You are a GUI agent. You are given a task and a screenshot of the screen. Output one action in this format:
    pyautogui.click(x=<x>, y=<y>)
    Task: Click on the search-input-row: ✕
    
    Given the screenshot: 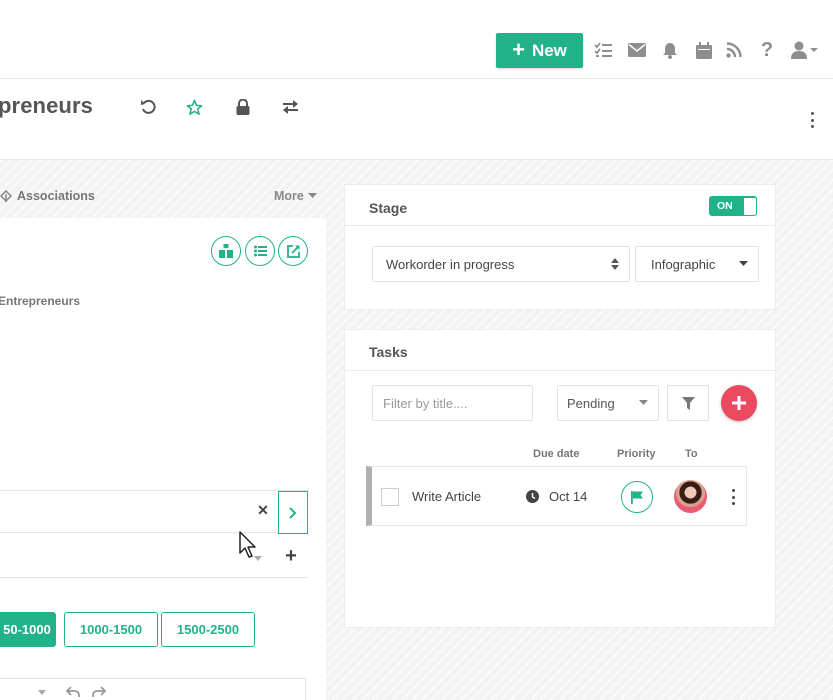 What is the action you would take?
    pyautogui.click(x=154, y=512)
    